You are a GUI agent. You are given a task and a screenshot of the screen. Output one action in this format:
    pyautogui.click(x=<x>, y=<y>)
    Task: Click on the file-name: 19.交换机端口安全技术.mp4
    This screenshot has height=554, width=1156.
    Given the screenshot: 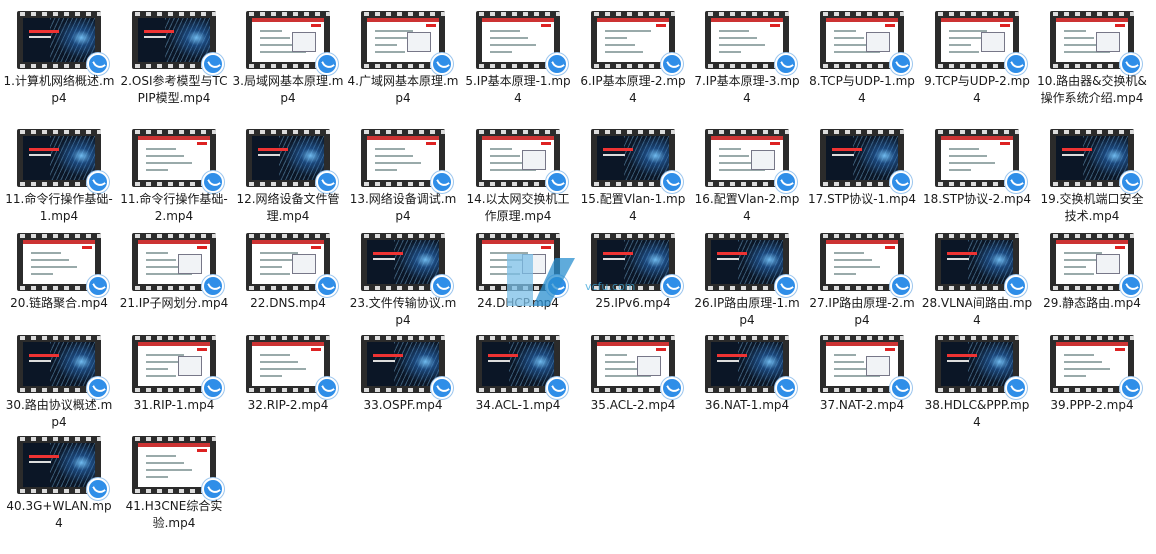 What is the action you would take?
    pyautogui.click(x=1092, y=207)
    